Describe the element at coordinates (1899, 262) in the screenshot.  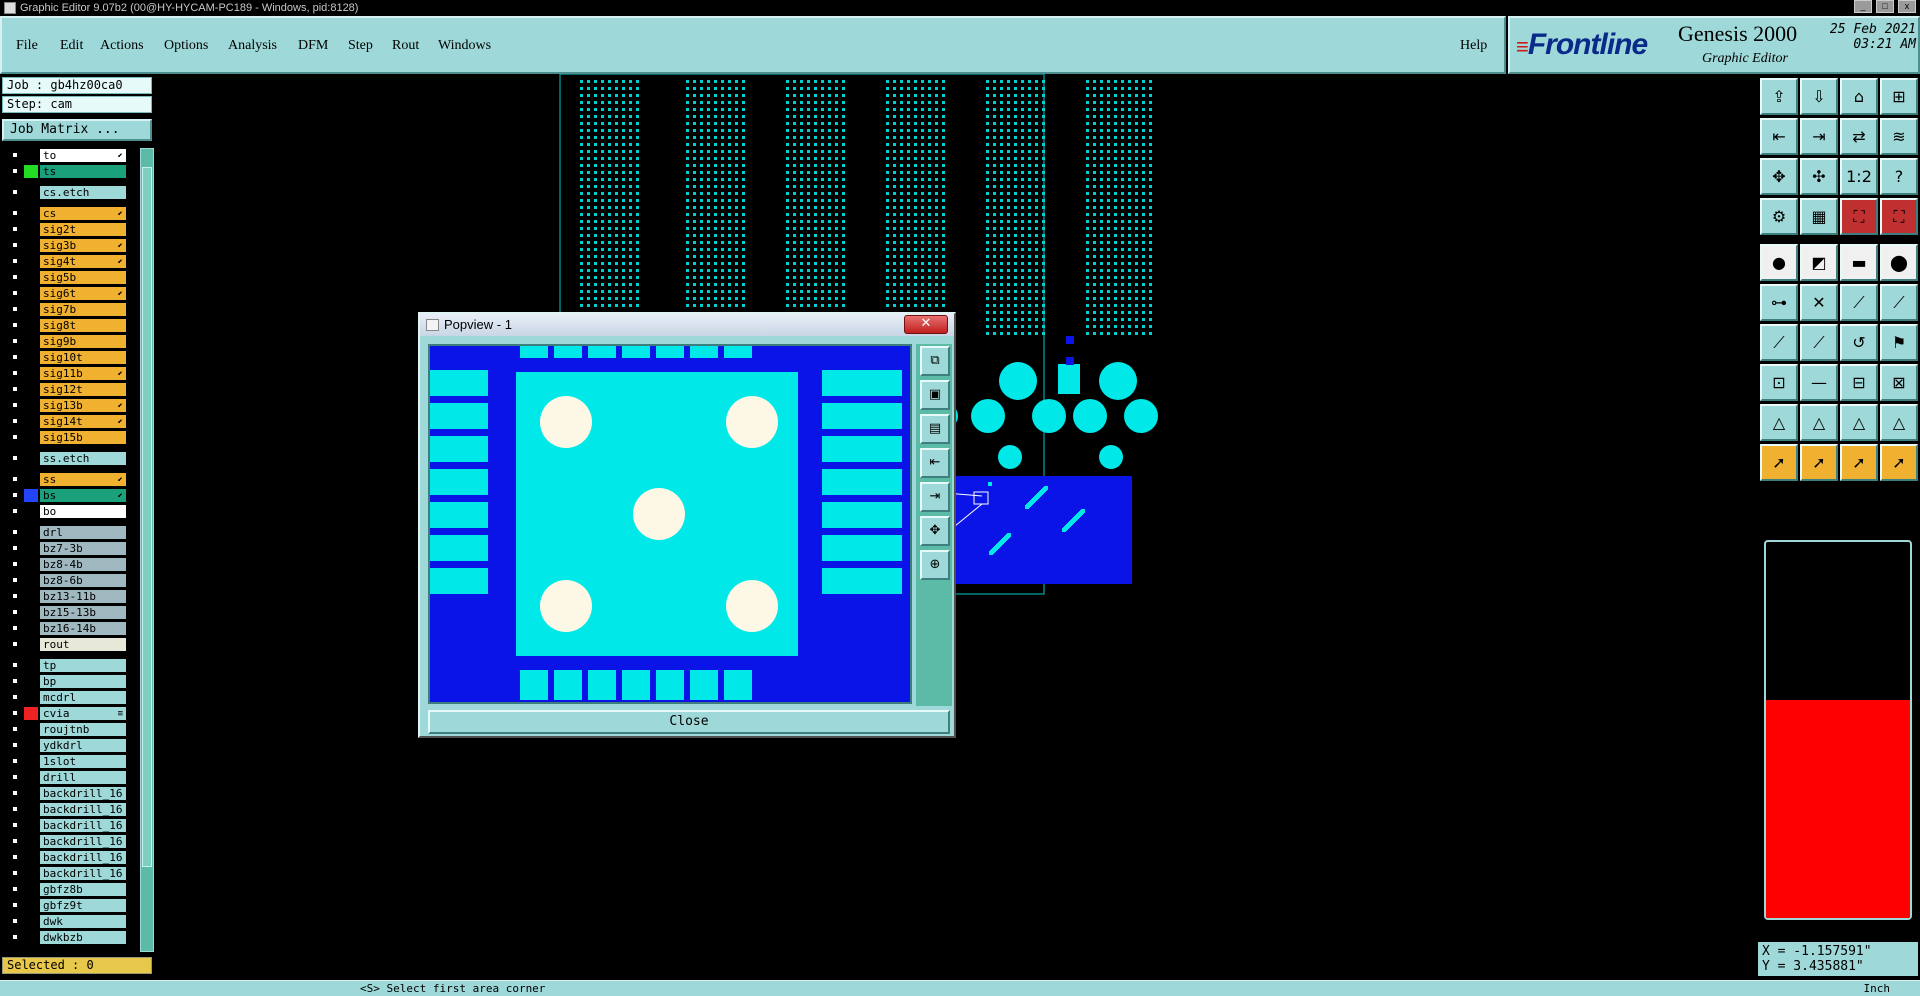
I see `tool-button-20: ⬤` at that location.